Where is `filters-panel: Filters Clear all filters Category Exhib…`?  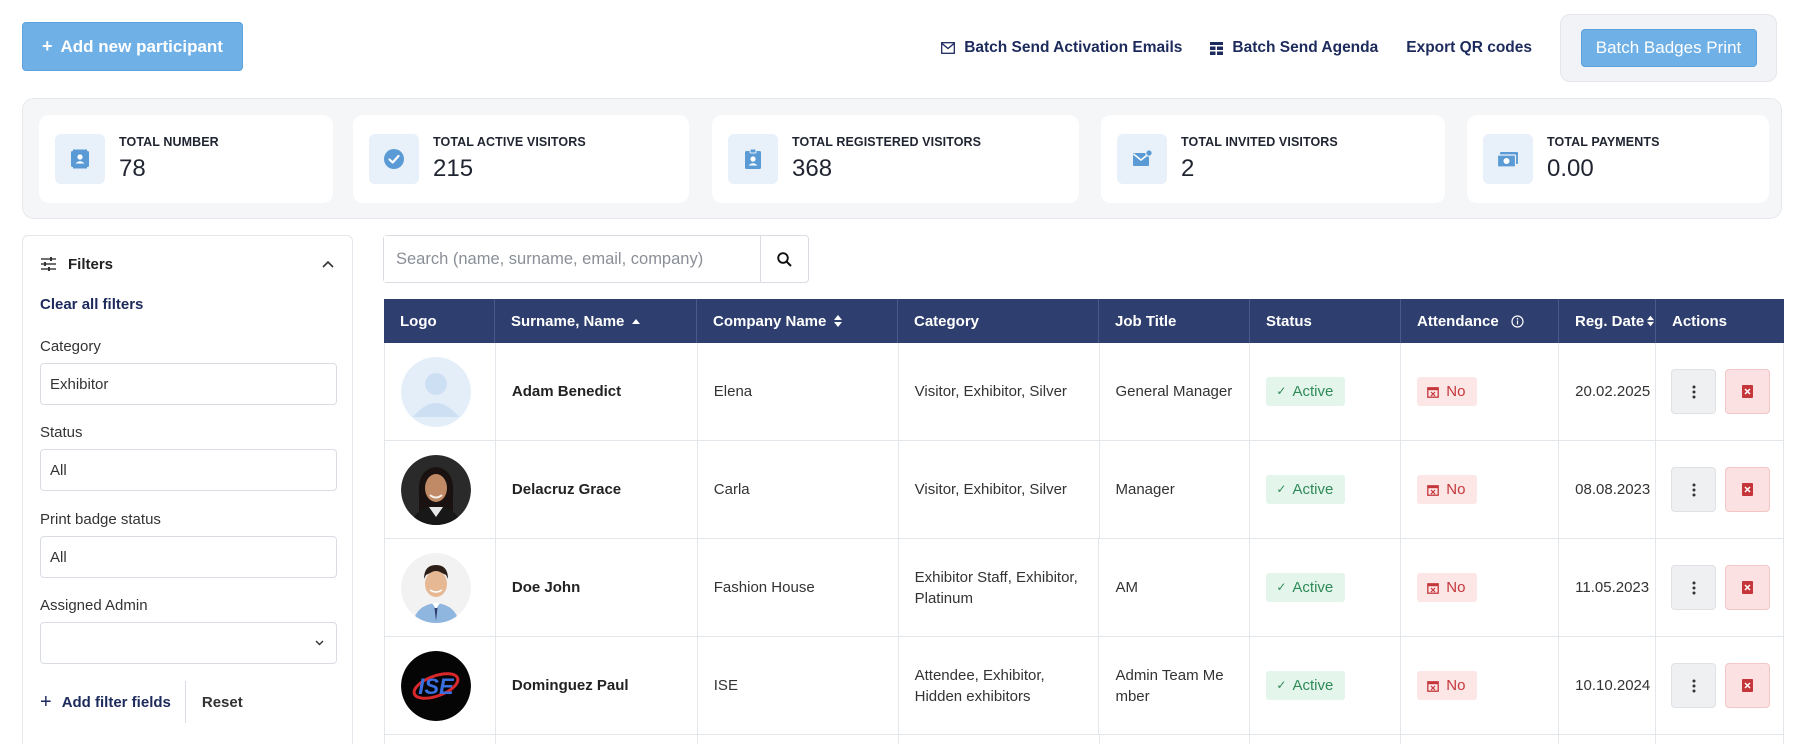
filters-panel: Filters Clear all filters Category Exhib… is located at coordinates (187, 489).